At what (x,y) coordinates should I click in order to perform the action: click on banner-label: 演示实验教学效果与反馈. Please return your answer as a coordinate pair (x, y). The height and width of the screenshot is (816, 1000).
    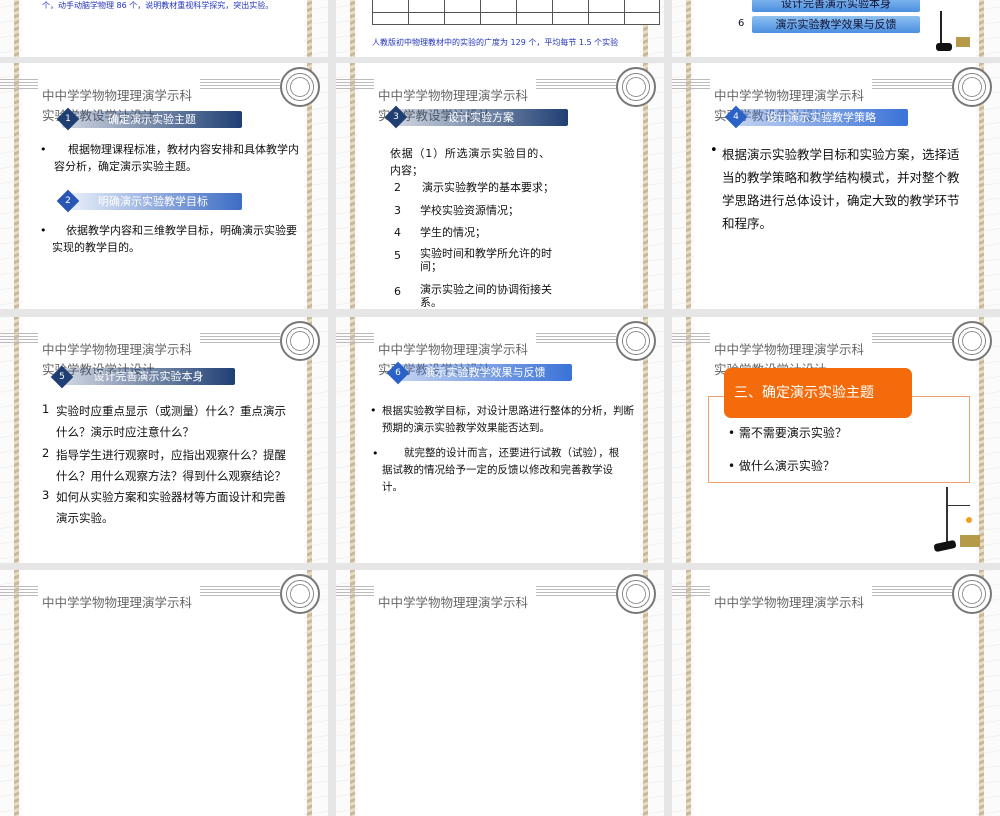
    Looking at the image, I should click on (485, 372).